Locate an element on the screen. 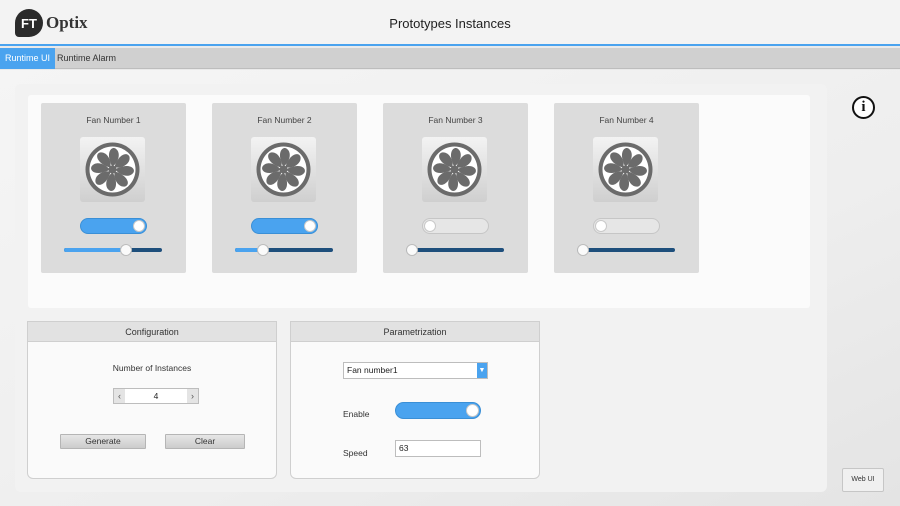 The width and height of the screenshot is (900, 506). chevron-down-icon: ▼ is located at coordinates (482, 370).